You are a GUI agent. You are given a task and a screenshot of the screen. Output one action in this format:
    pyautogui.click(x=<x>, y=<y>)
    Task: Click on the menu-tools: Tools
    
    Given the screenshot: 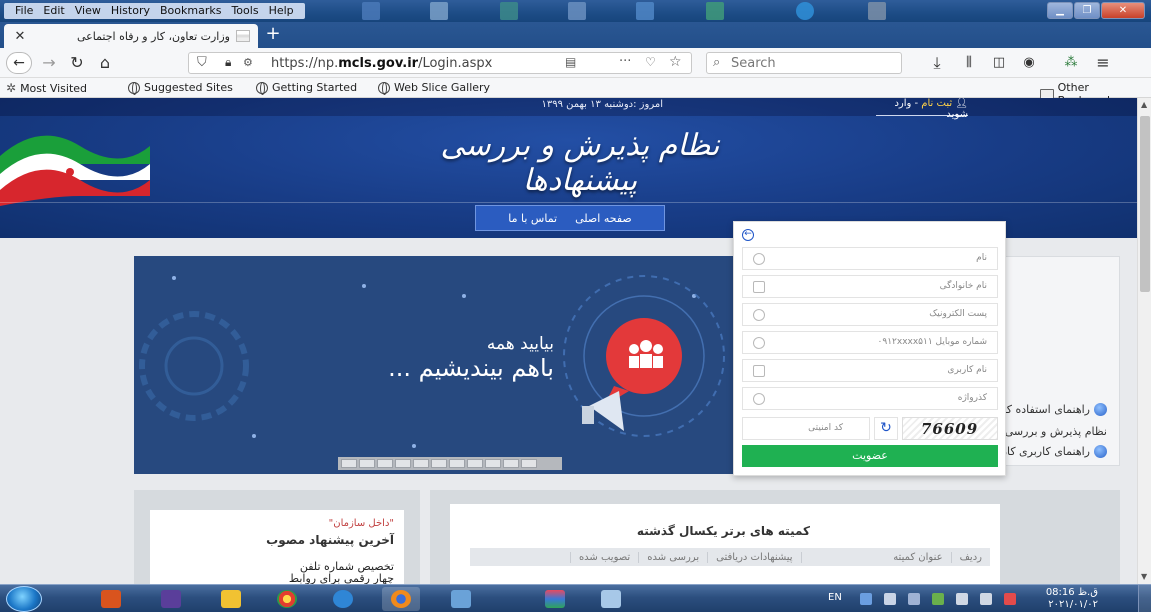 What is the action you would take?
    pyautogui.click(x=244, y=11)
    